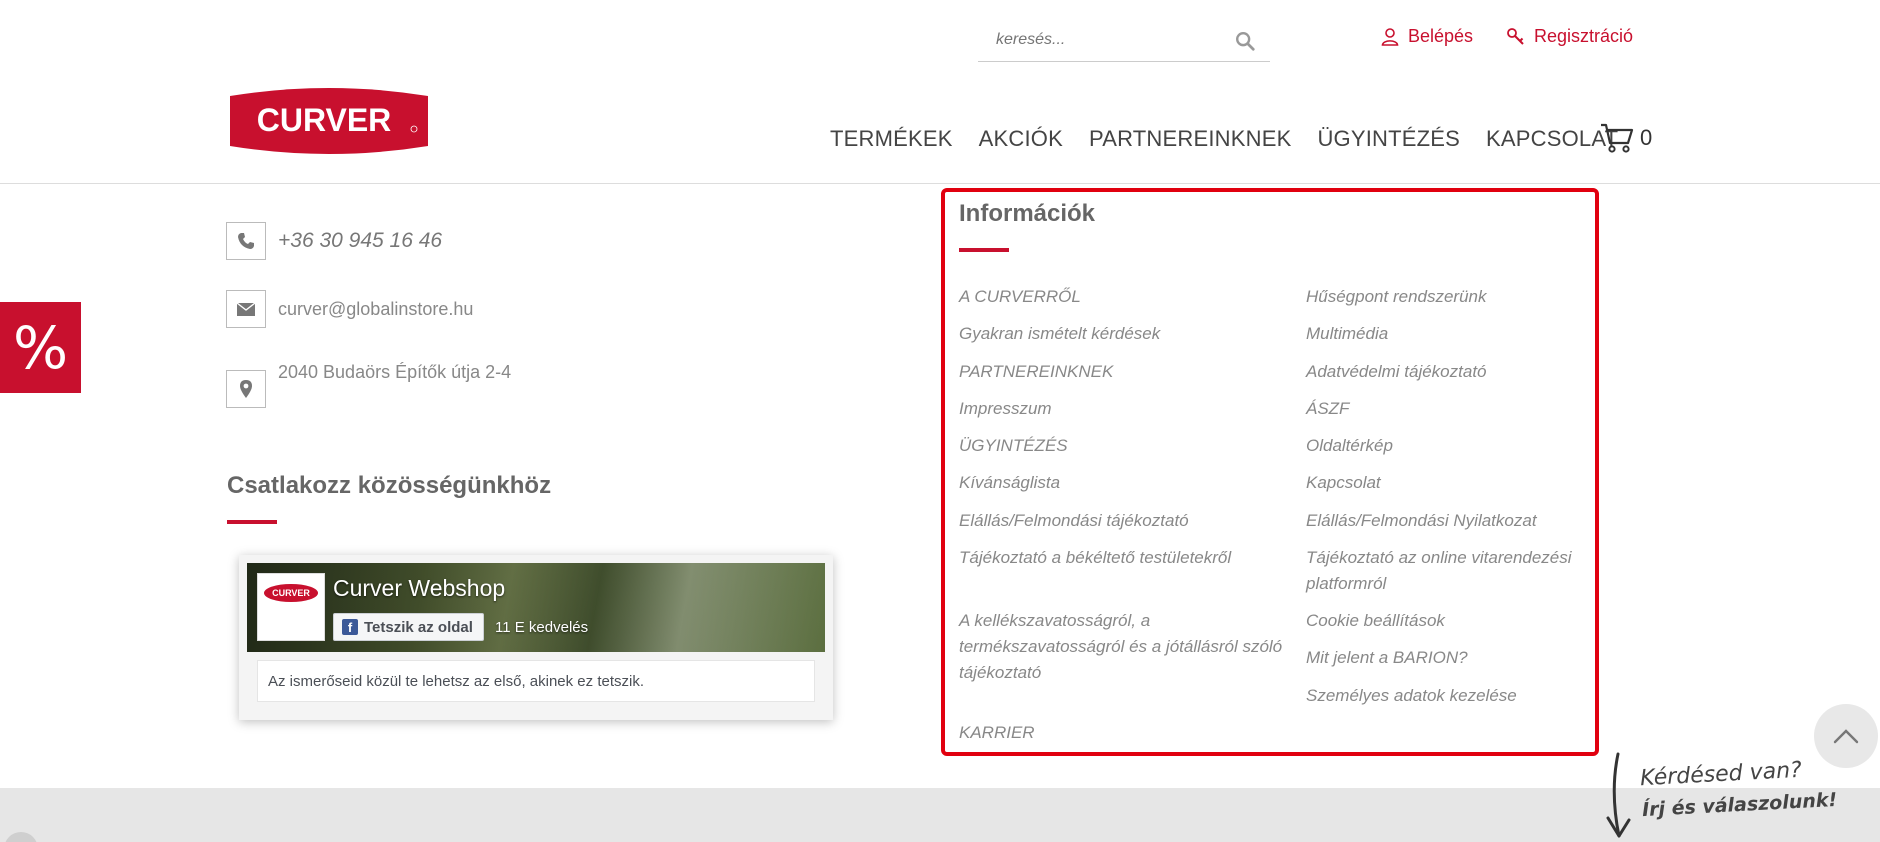 The width and height of the screenshot is (1880, 842). I want to click on info-link-wishlist: Kívánságlista, so click(1009, 483).